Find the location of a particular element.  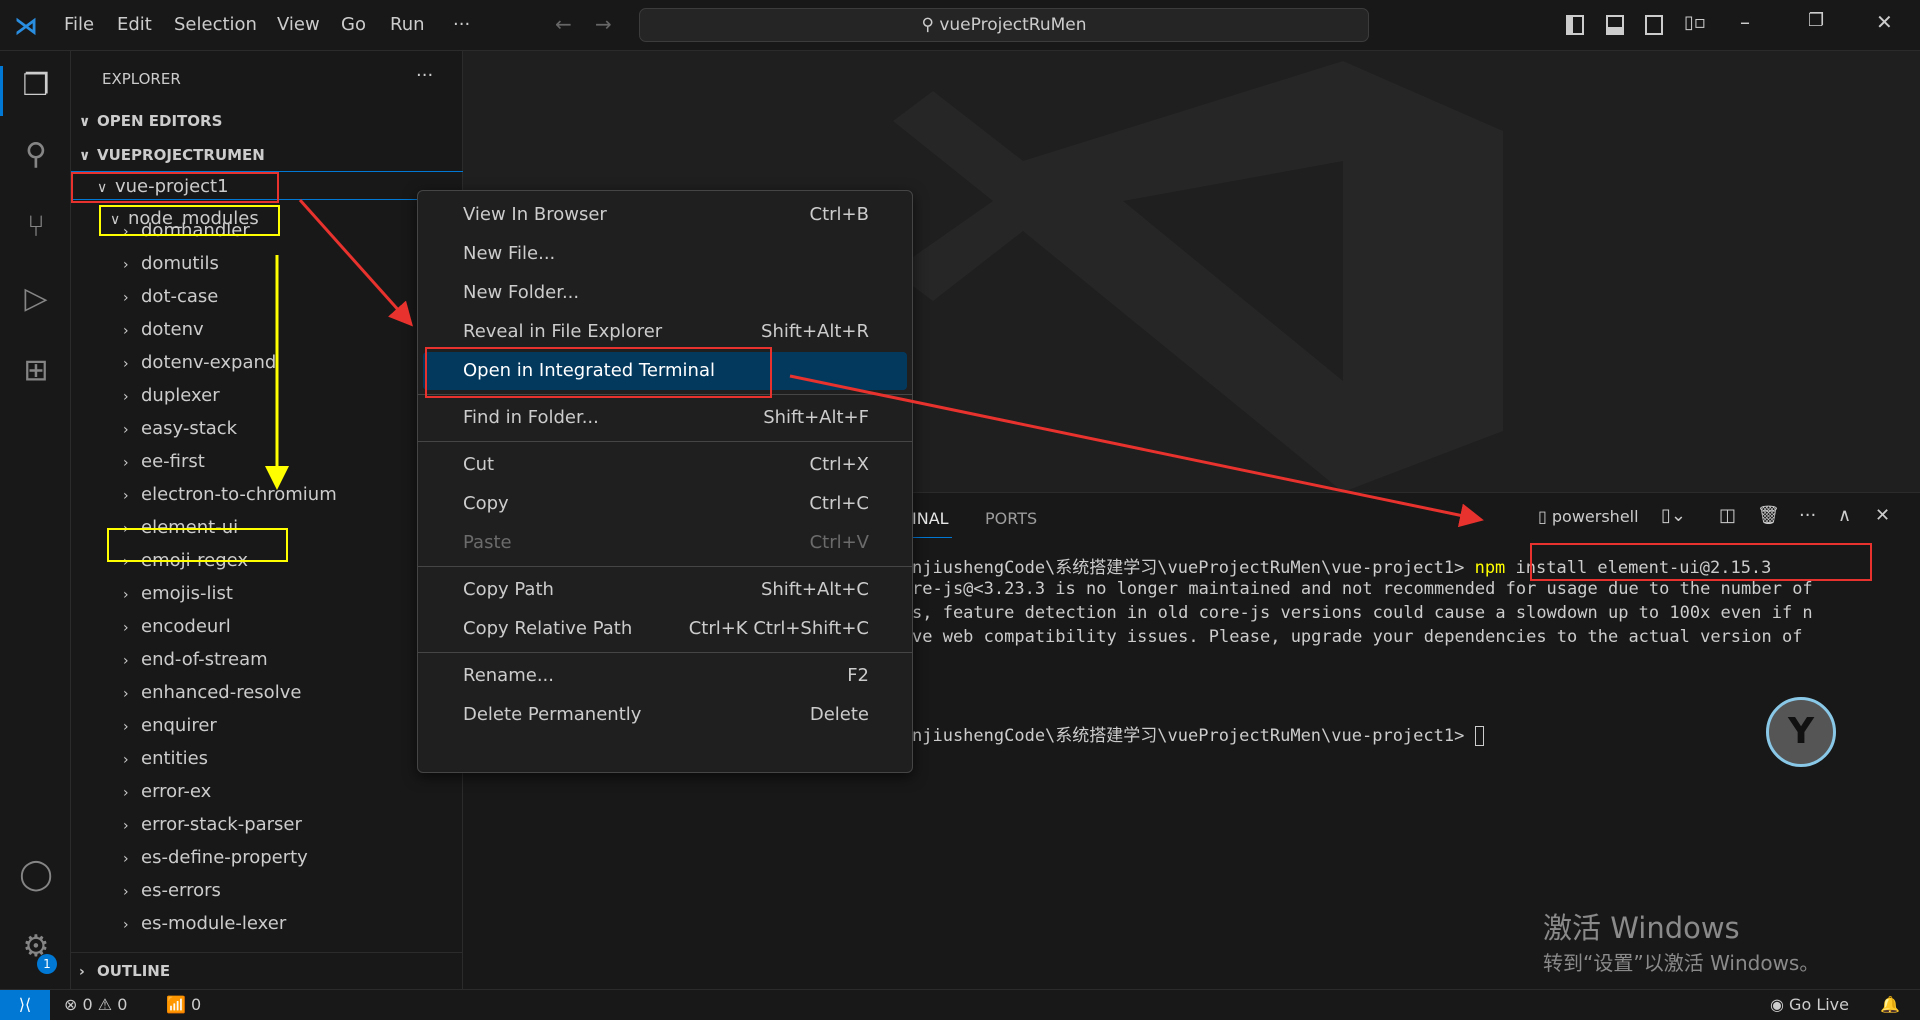

menu-item-shortcut: F2 is located at coordinates (858, 675).